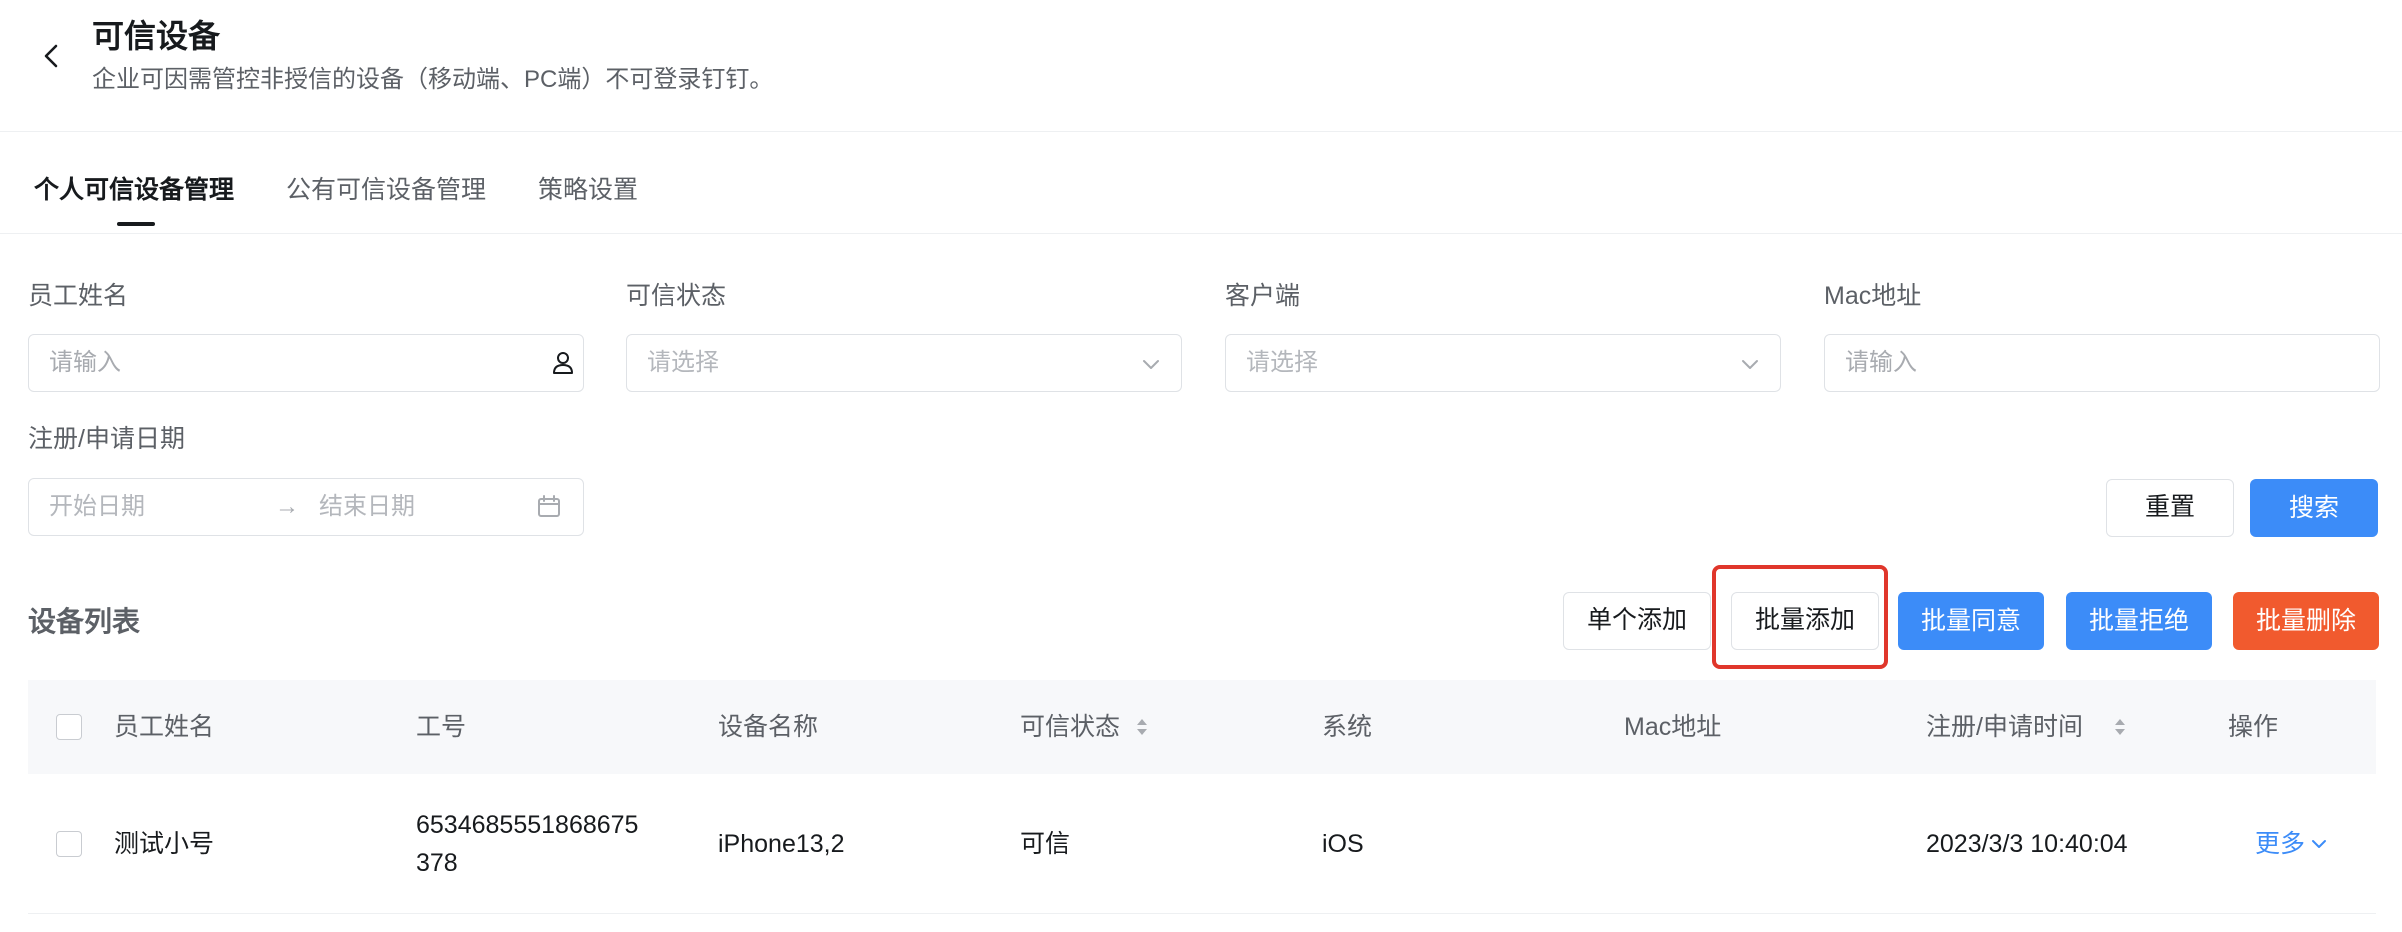 The width and height of the screenshot is (2402, 932). Describe the element at coordinates (69, 727) in the screenshot. I see `select-all-checkbox` at that location.